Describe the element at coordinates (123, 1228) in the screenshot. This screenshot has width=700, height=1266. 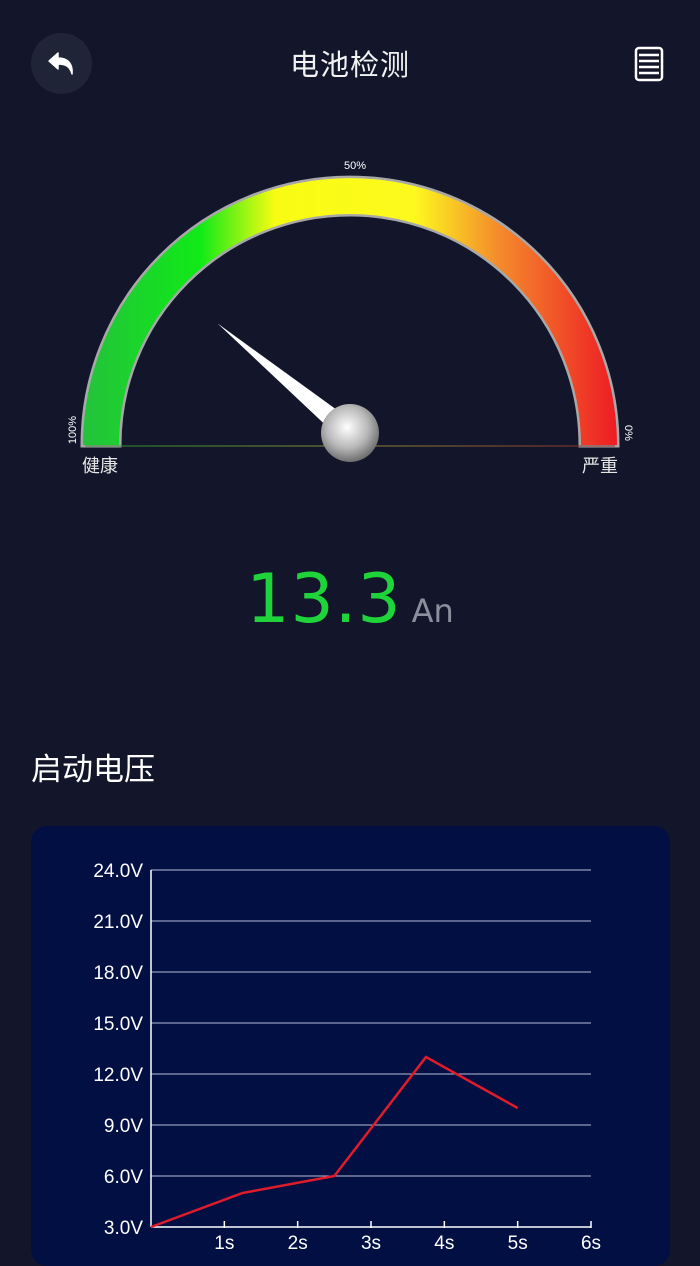
I see `y-tick-label: 3.0V` at that location.